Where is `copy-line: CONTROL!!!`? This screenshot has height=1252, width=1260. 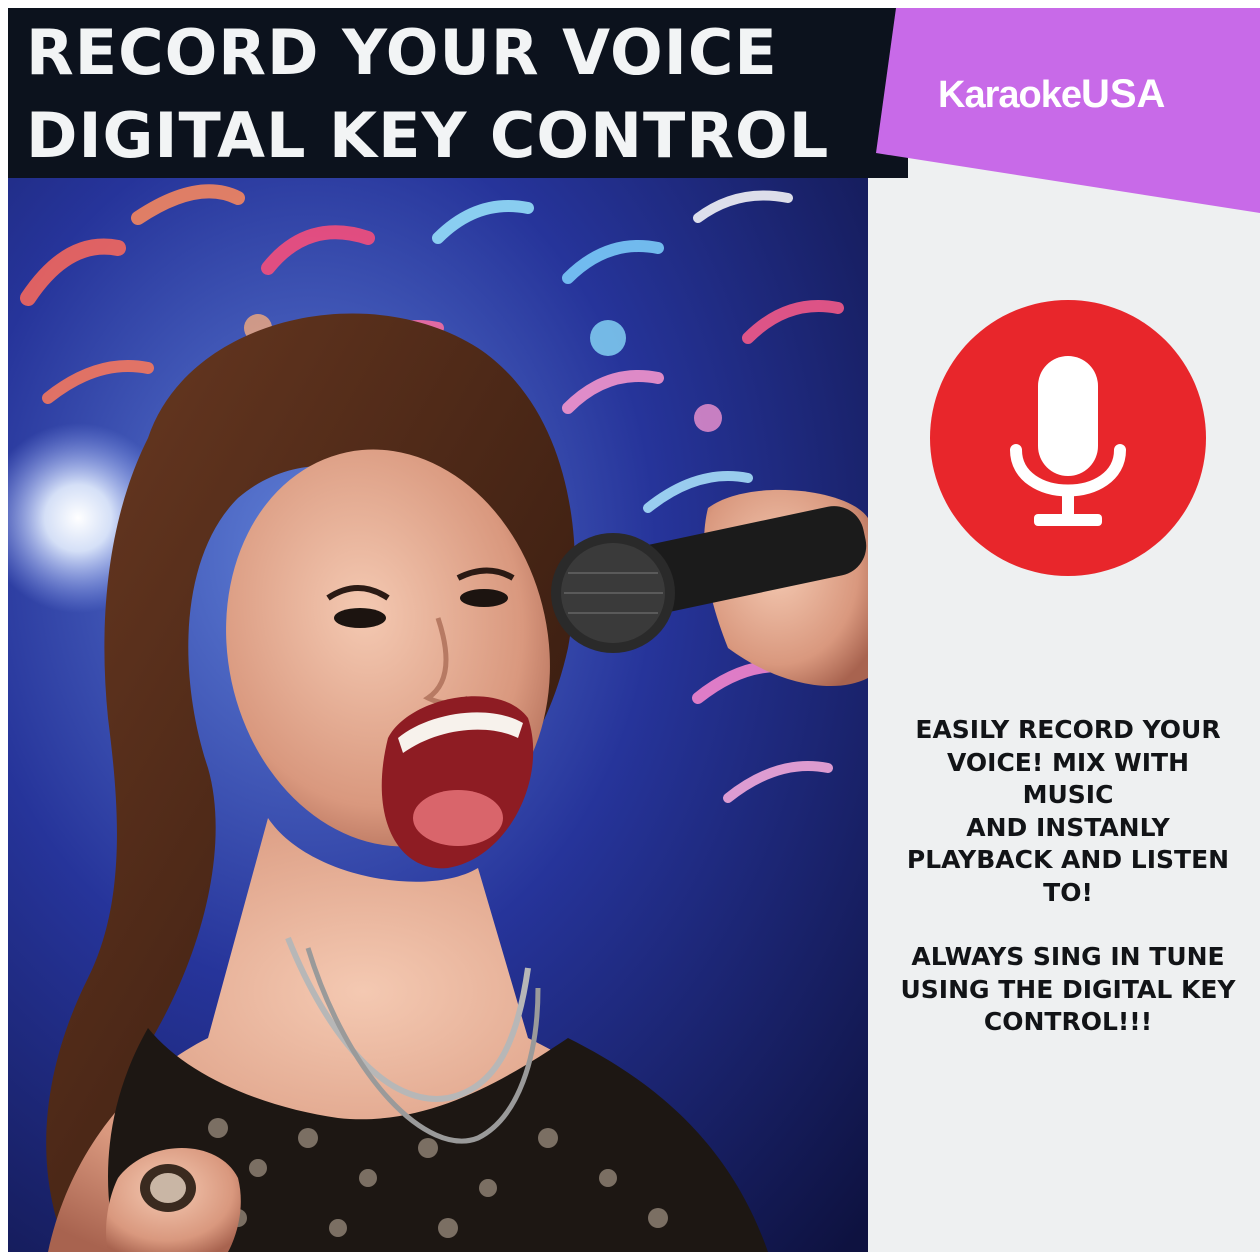
copy-line: CONTROL!!! is located at coordinates (1068, 1021).